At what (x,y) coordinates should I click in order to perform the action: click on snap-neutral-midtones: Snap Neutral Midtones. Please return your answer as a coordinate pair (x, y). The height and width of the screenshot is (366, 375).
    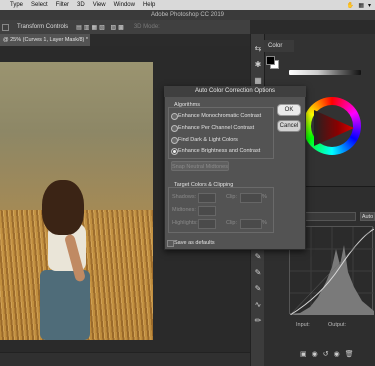
    Looking at the image, I should click on (200, 166).